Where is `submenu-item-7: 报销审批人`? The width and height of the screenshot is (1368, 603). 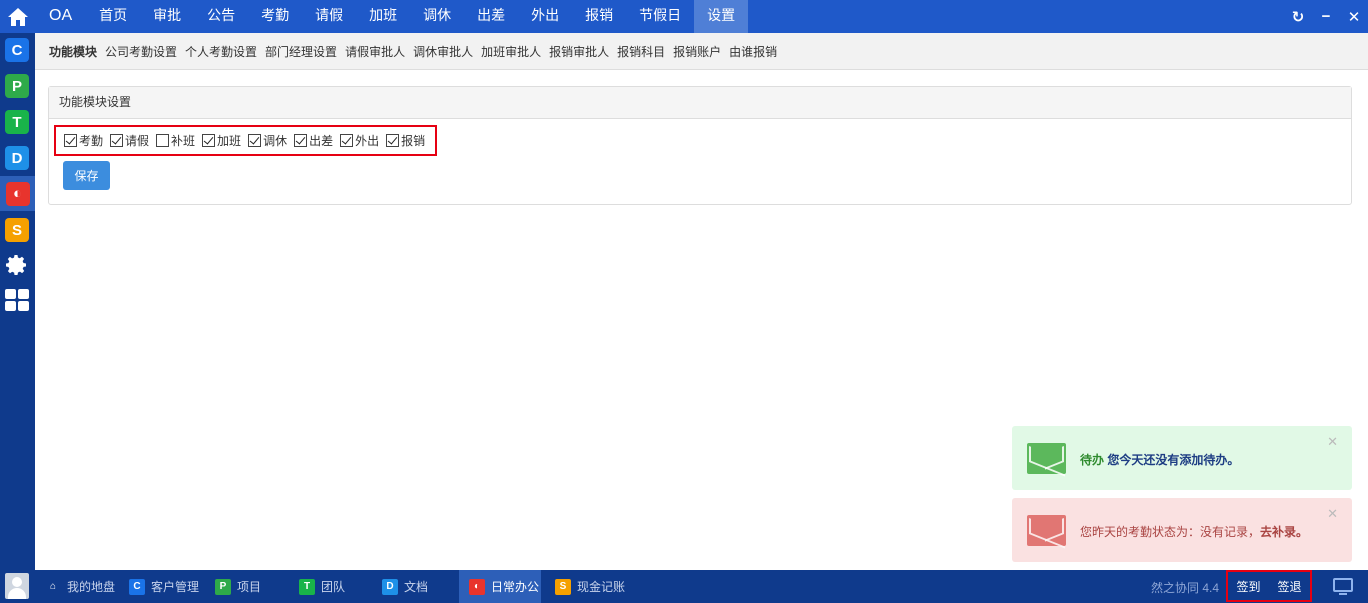 submenu-item-7: 报销审批人 is located at coordinates (579, 51).